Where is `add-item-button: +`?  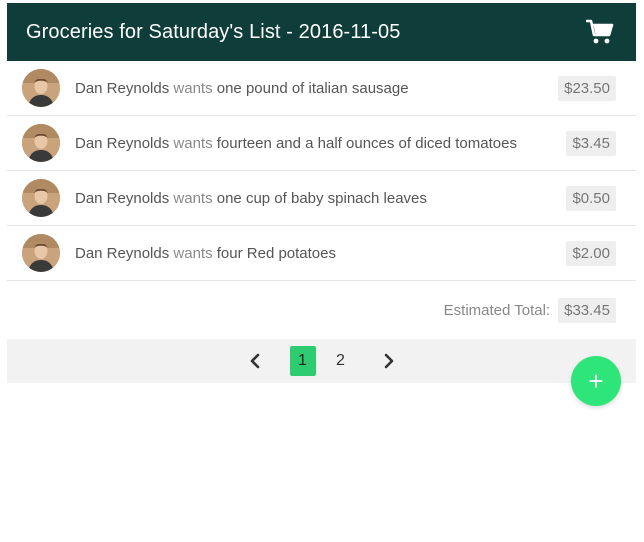 add-item-button: + is located at coordinates (596, 381).